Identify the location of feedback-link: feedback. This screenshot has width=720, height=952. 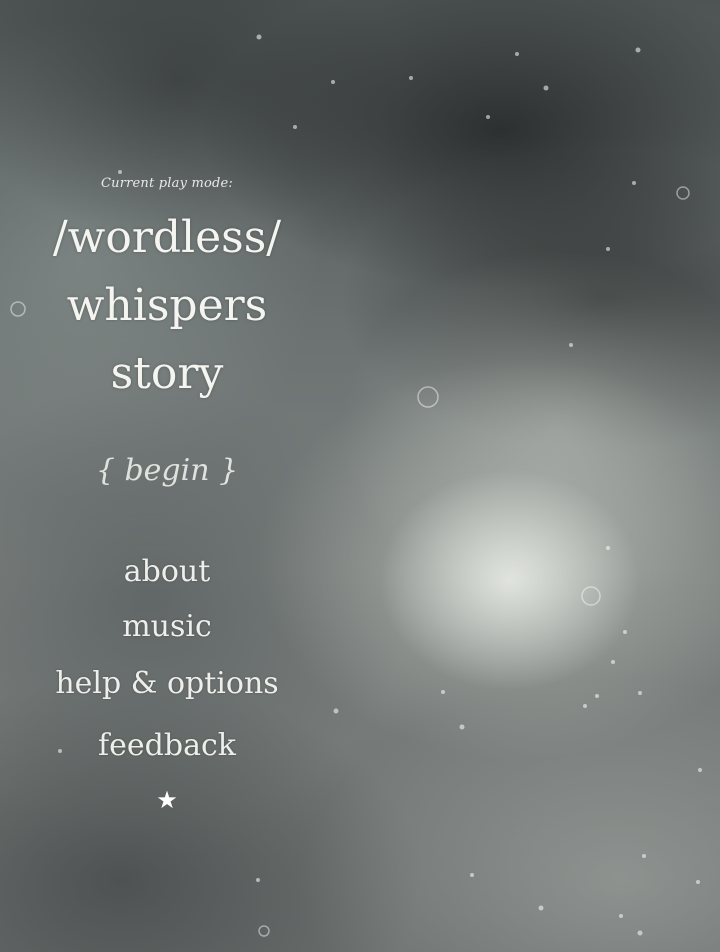
(167, 745).